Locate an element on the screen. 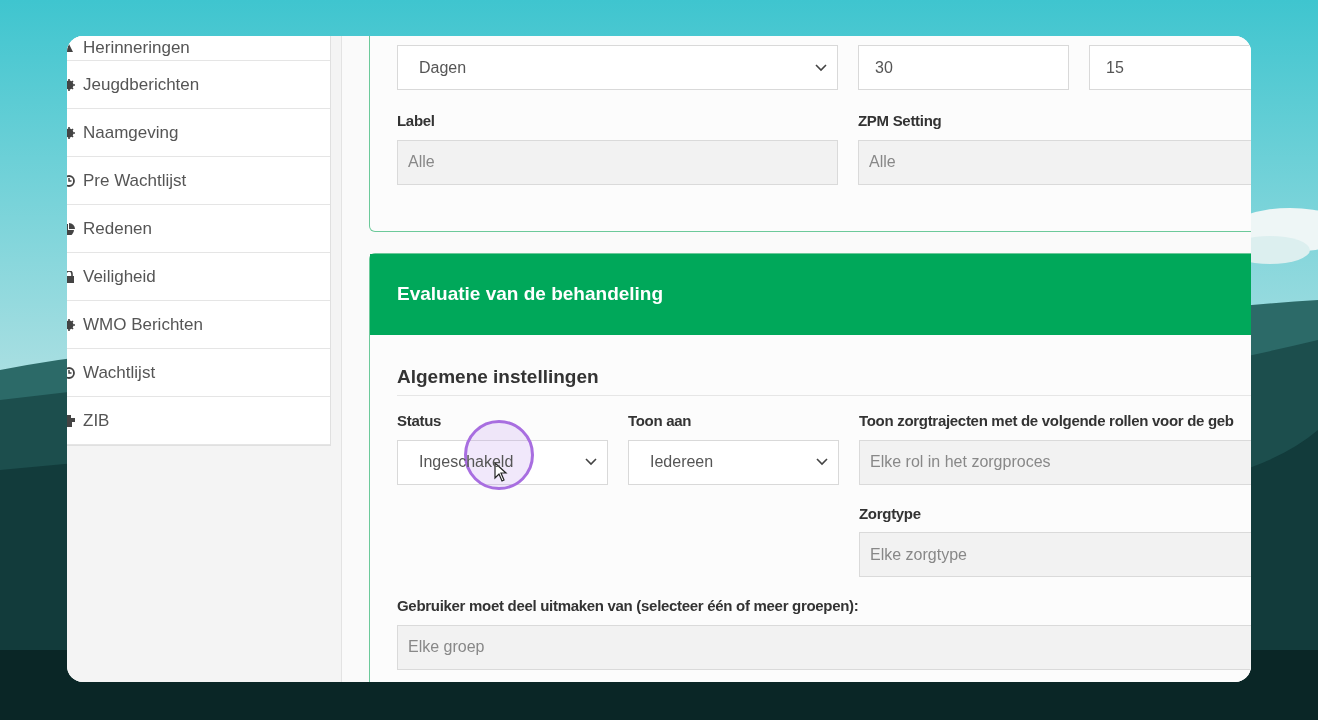 The image size is (1318, 720). select-field: Dagen is located at coordinates (617, 67).